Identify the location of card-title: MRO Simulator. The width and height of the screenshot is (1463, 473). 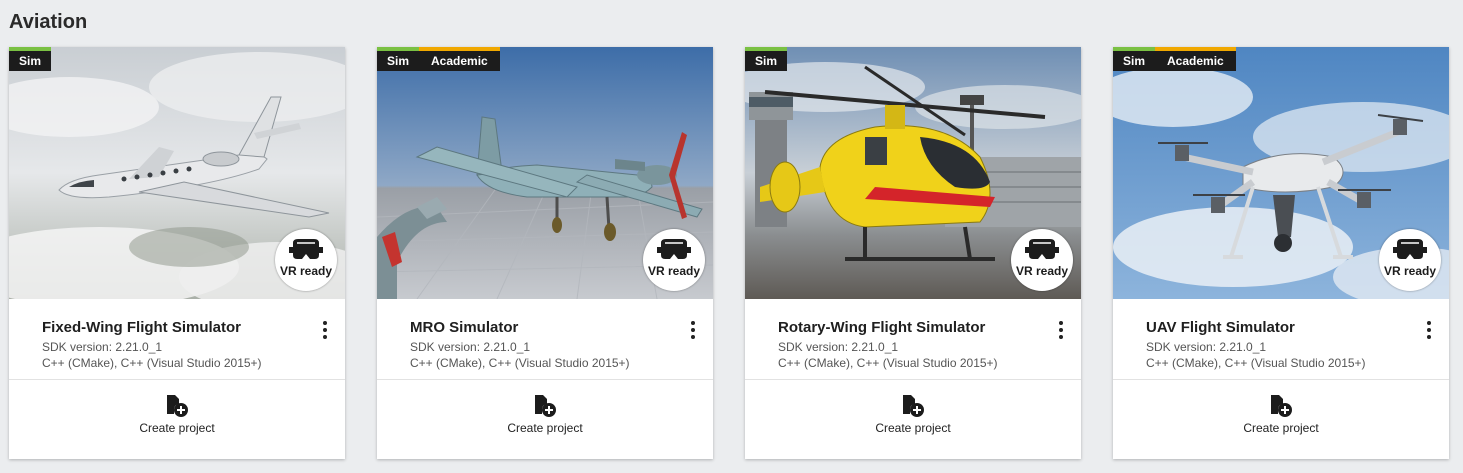
(464, 327).